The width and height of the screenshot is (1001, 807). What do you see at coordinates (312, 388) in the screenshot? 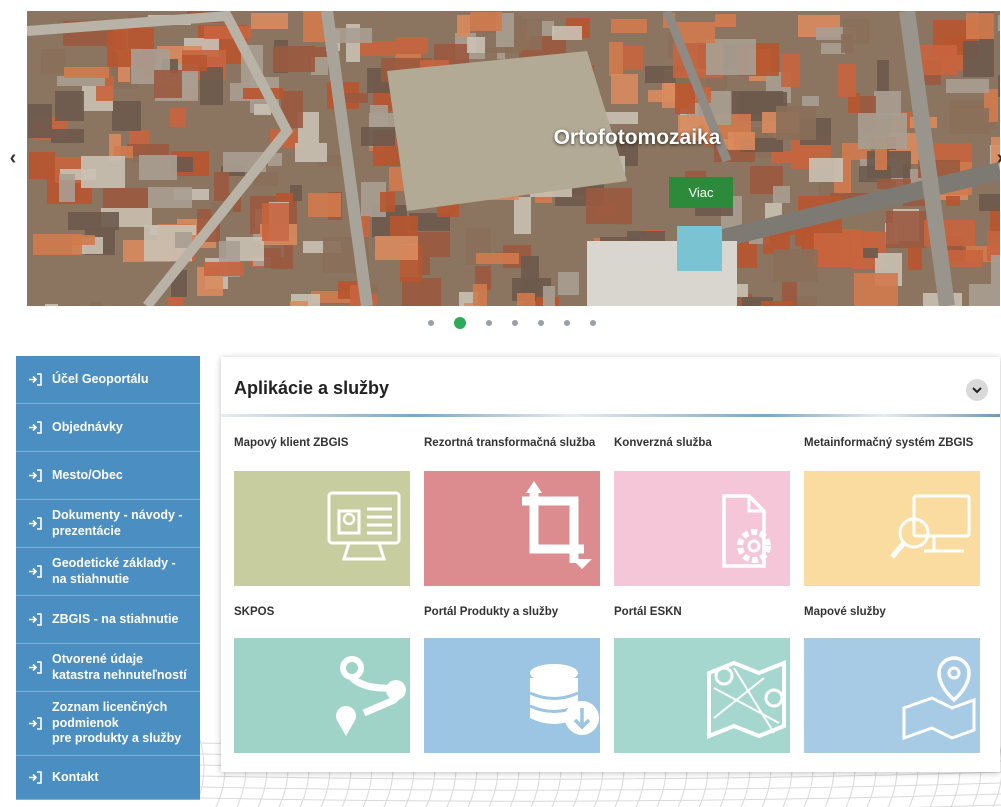
I see `panel-title: Aplikácie a služby` at bounding box center [312, 388].